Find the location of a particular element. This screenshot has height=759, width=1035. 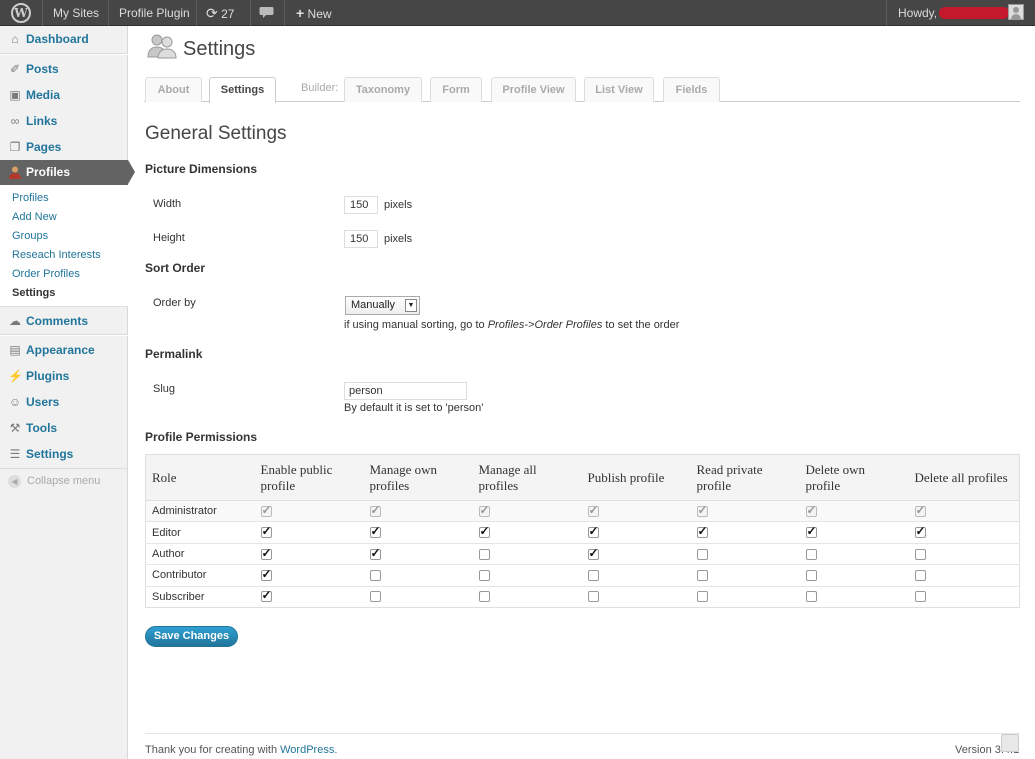

sidebar-item-posts: ✐ Posts is located at coordinates (64, 69).